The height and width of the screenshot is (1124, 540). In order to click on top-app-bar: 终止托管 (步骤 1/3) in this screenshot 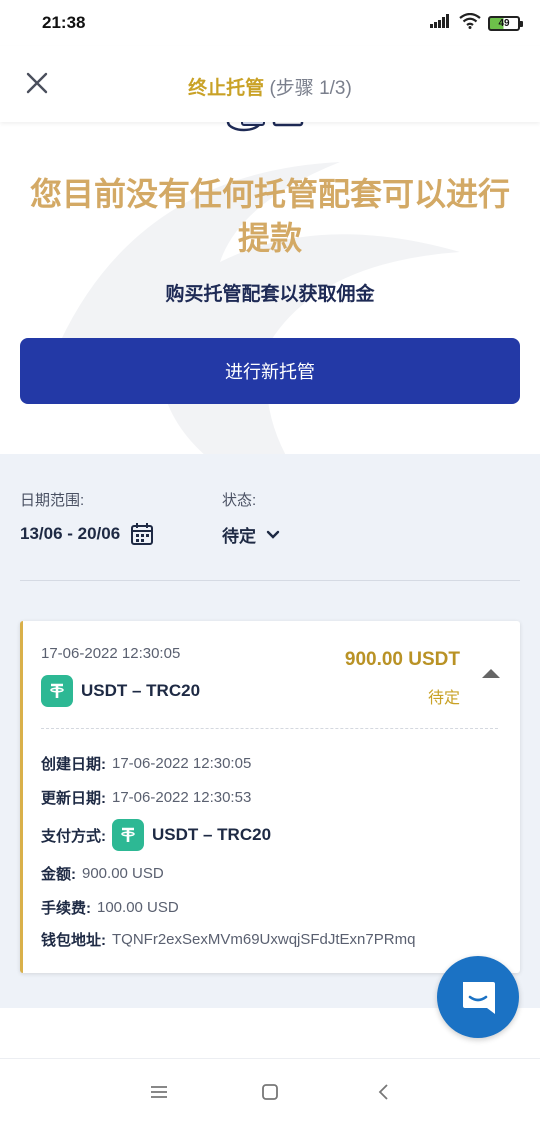, I will do `click(270, 84)`.